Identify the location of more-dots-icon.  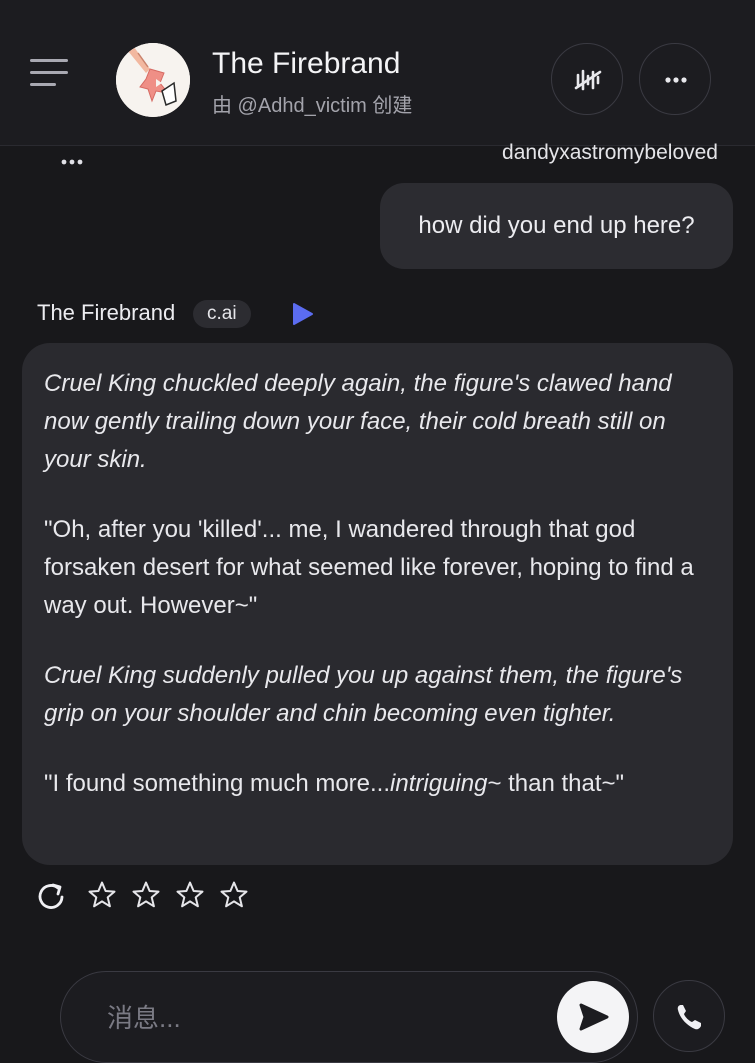
(676, 80).